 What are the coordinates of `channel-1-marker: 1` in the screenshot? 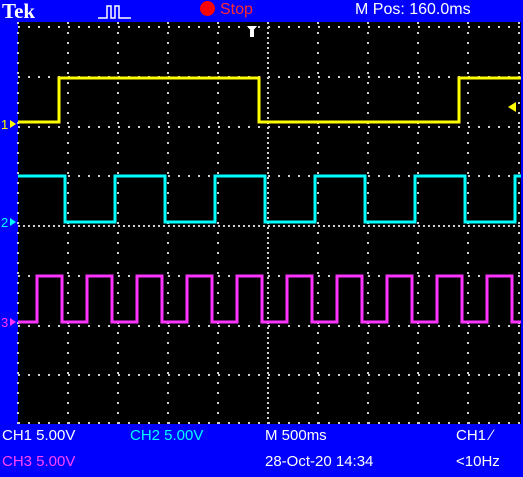 It's located at (8, 124).